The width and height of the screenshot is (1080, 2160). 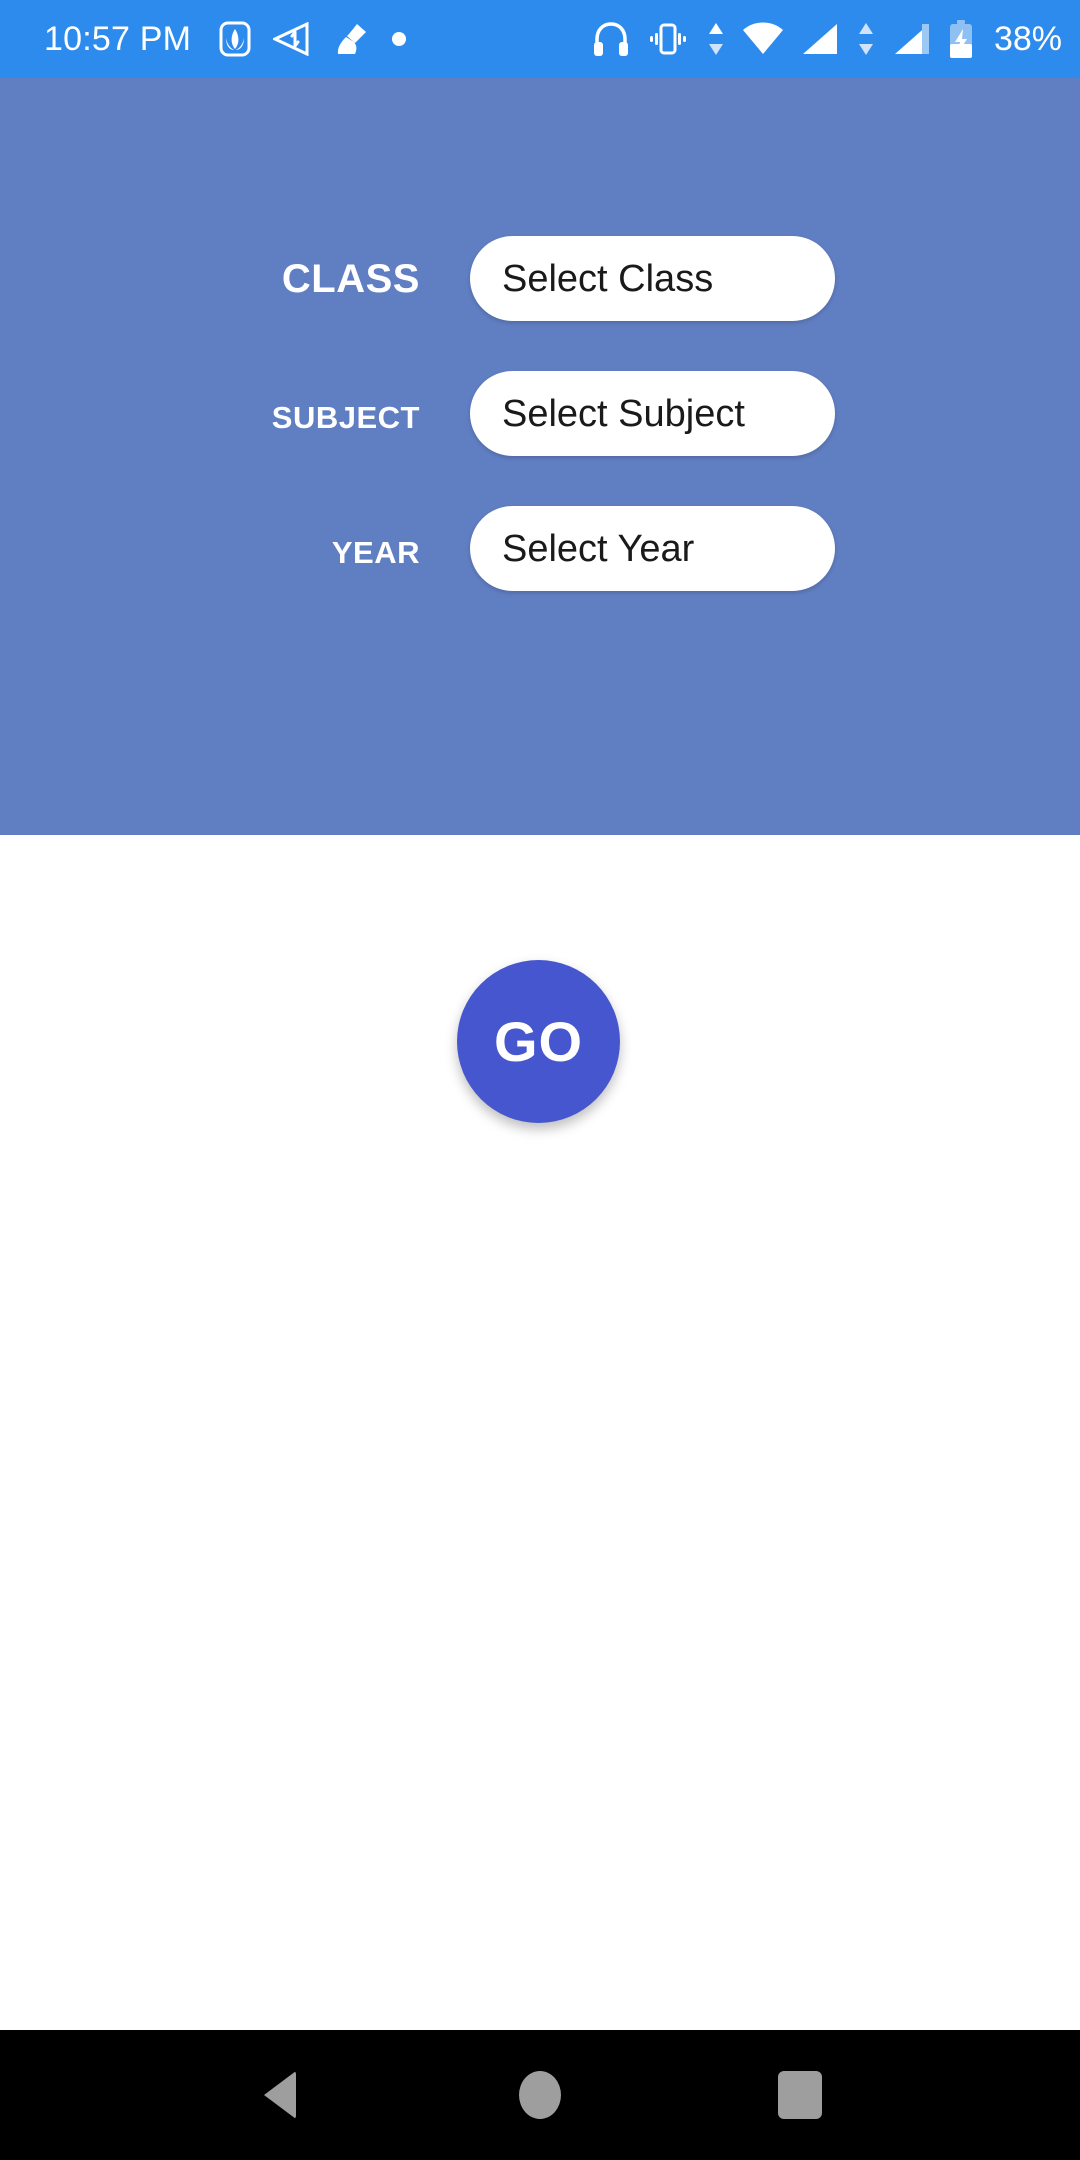 I want to click on status-clock: 10:57 PM, so click(x=118, y=38).